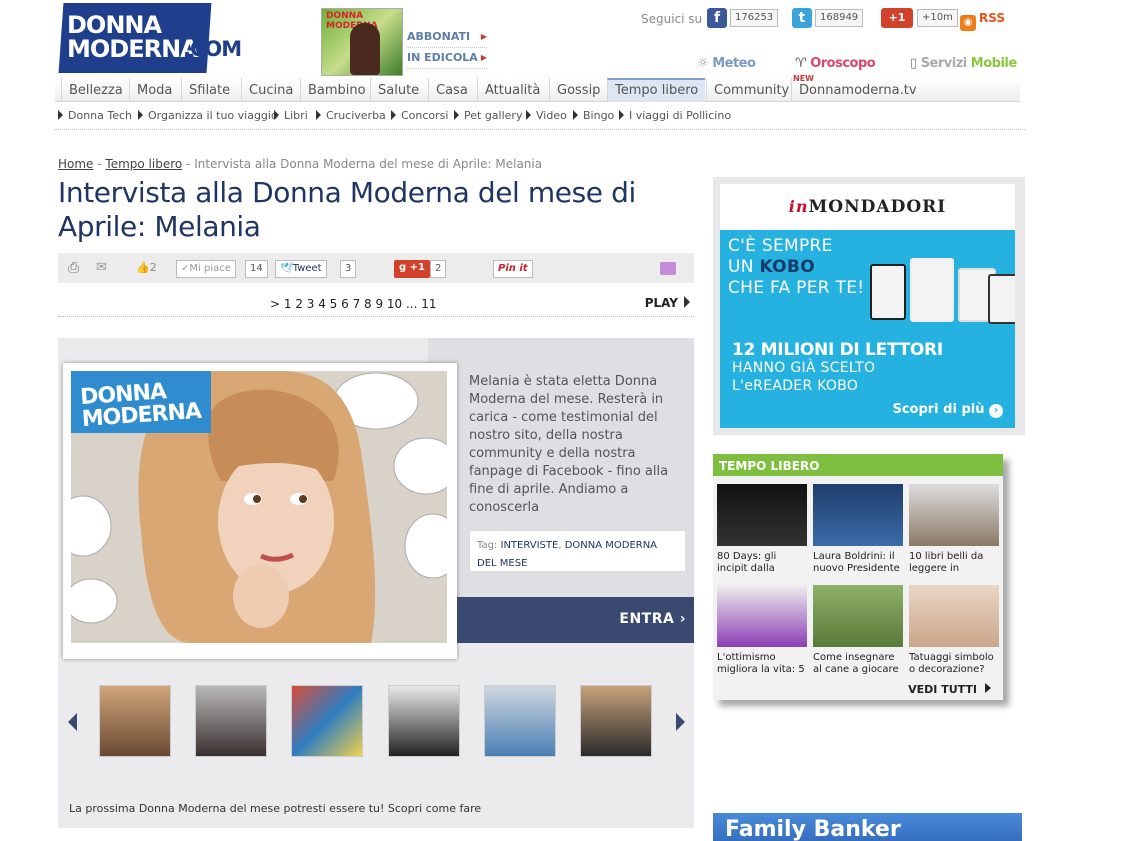  I want to click on google-plus-one-count: 2, so click(438, 269).